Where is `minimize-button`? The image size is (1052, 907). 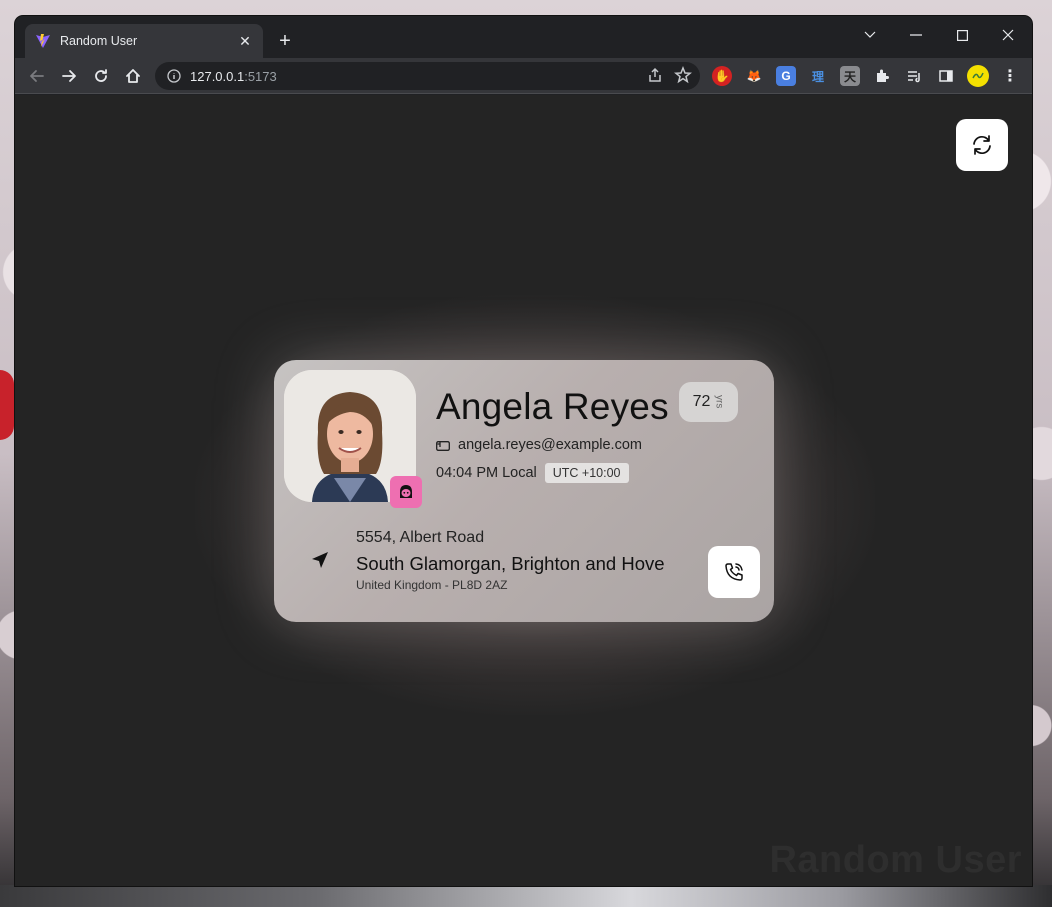 minimize-button is located at coordinates (916, 35).